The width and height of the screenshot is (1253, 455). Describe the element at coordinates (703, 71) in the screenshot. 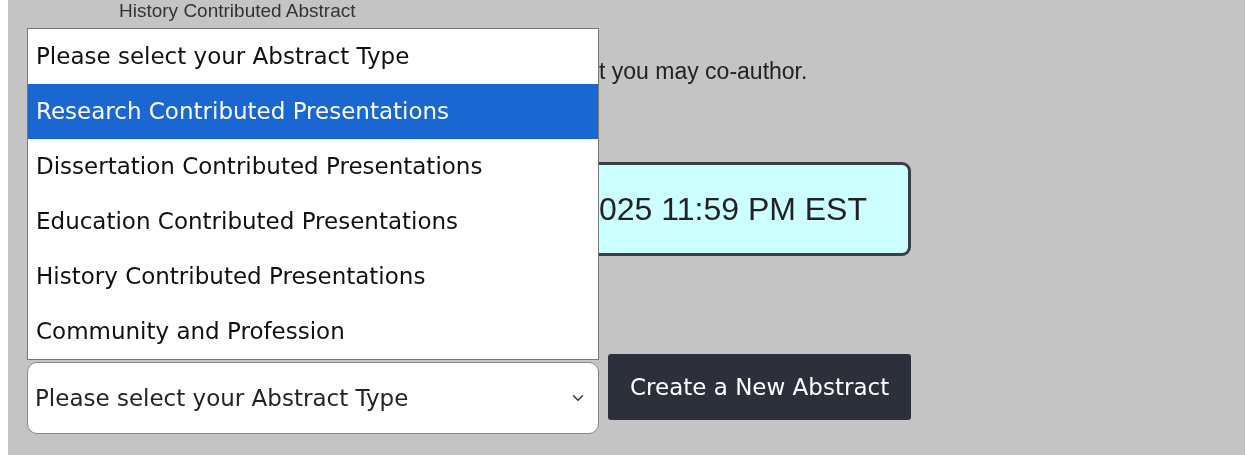

I see `instruction-text: t you may co-author.` at that location.